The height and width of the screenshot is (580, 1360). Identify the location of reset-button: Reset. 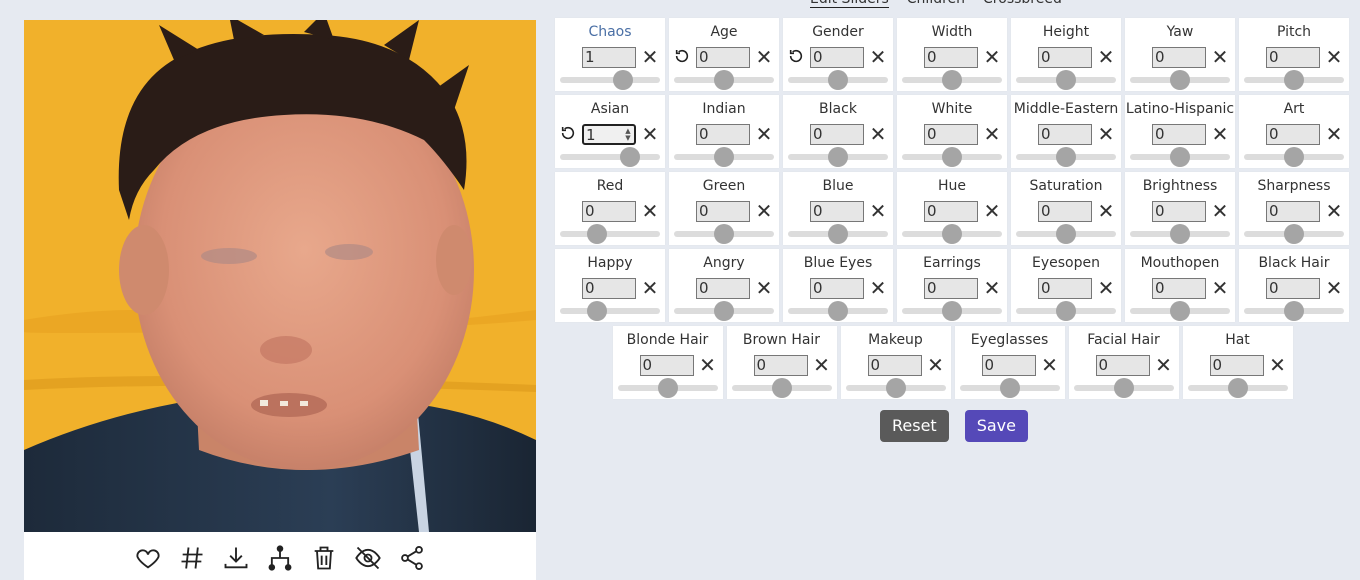
(914, 426).